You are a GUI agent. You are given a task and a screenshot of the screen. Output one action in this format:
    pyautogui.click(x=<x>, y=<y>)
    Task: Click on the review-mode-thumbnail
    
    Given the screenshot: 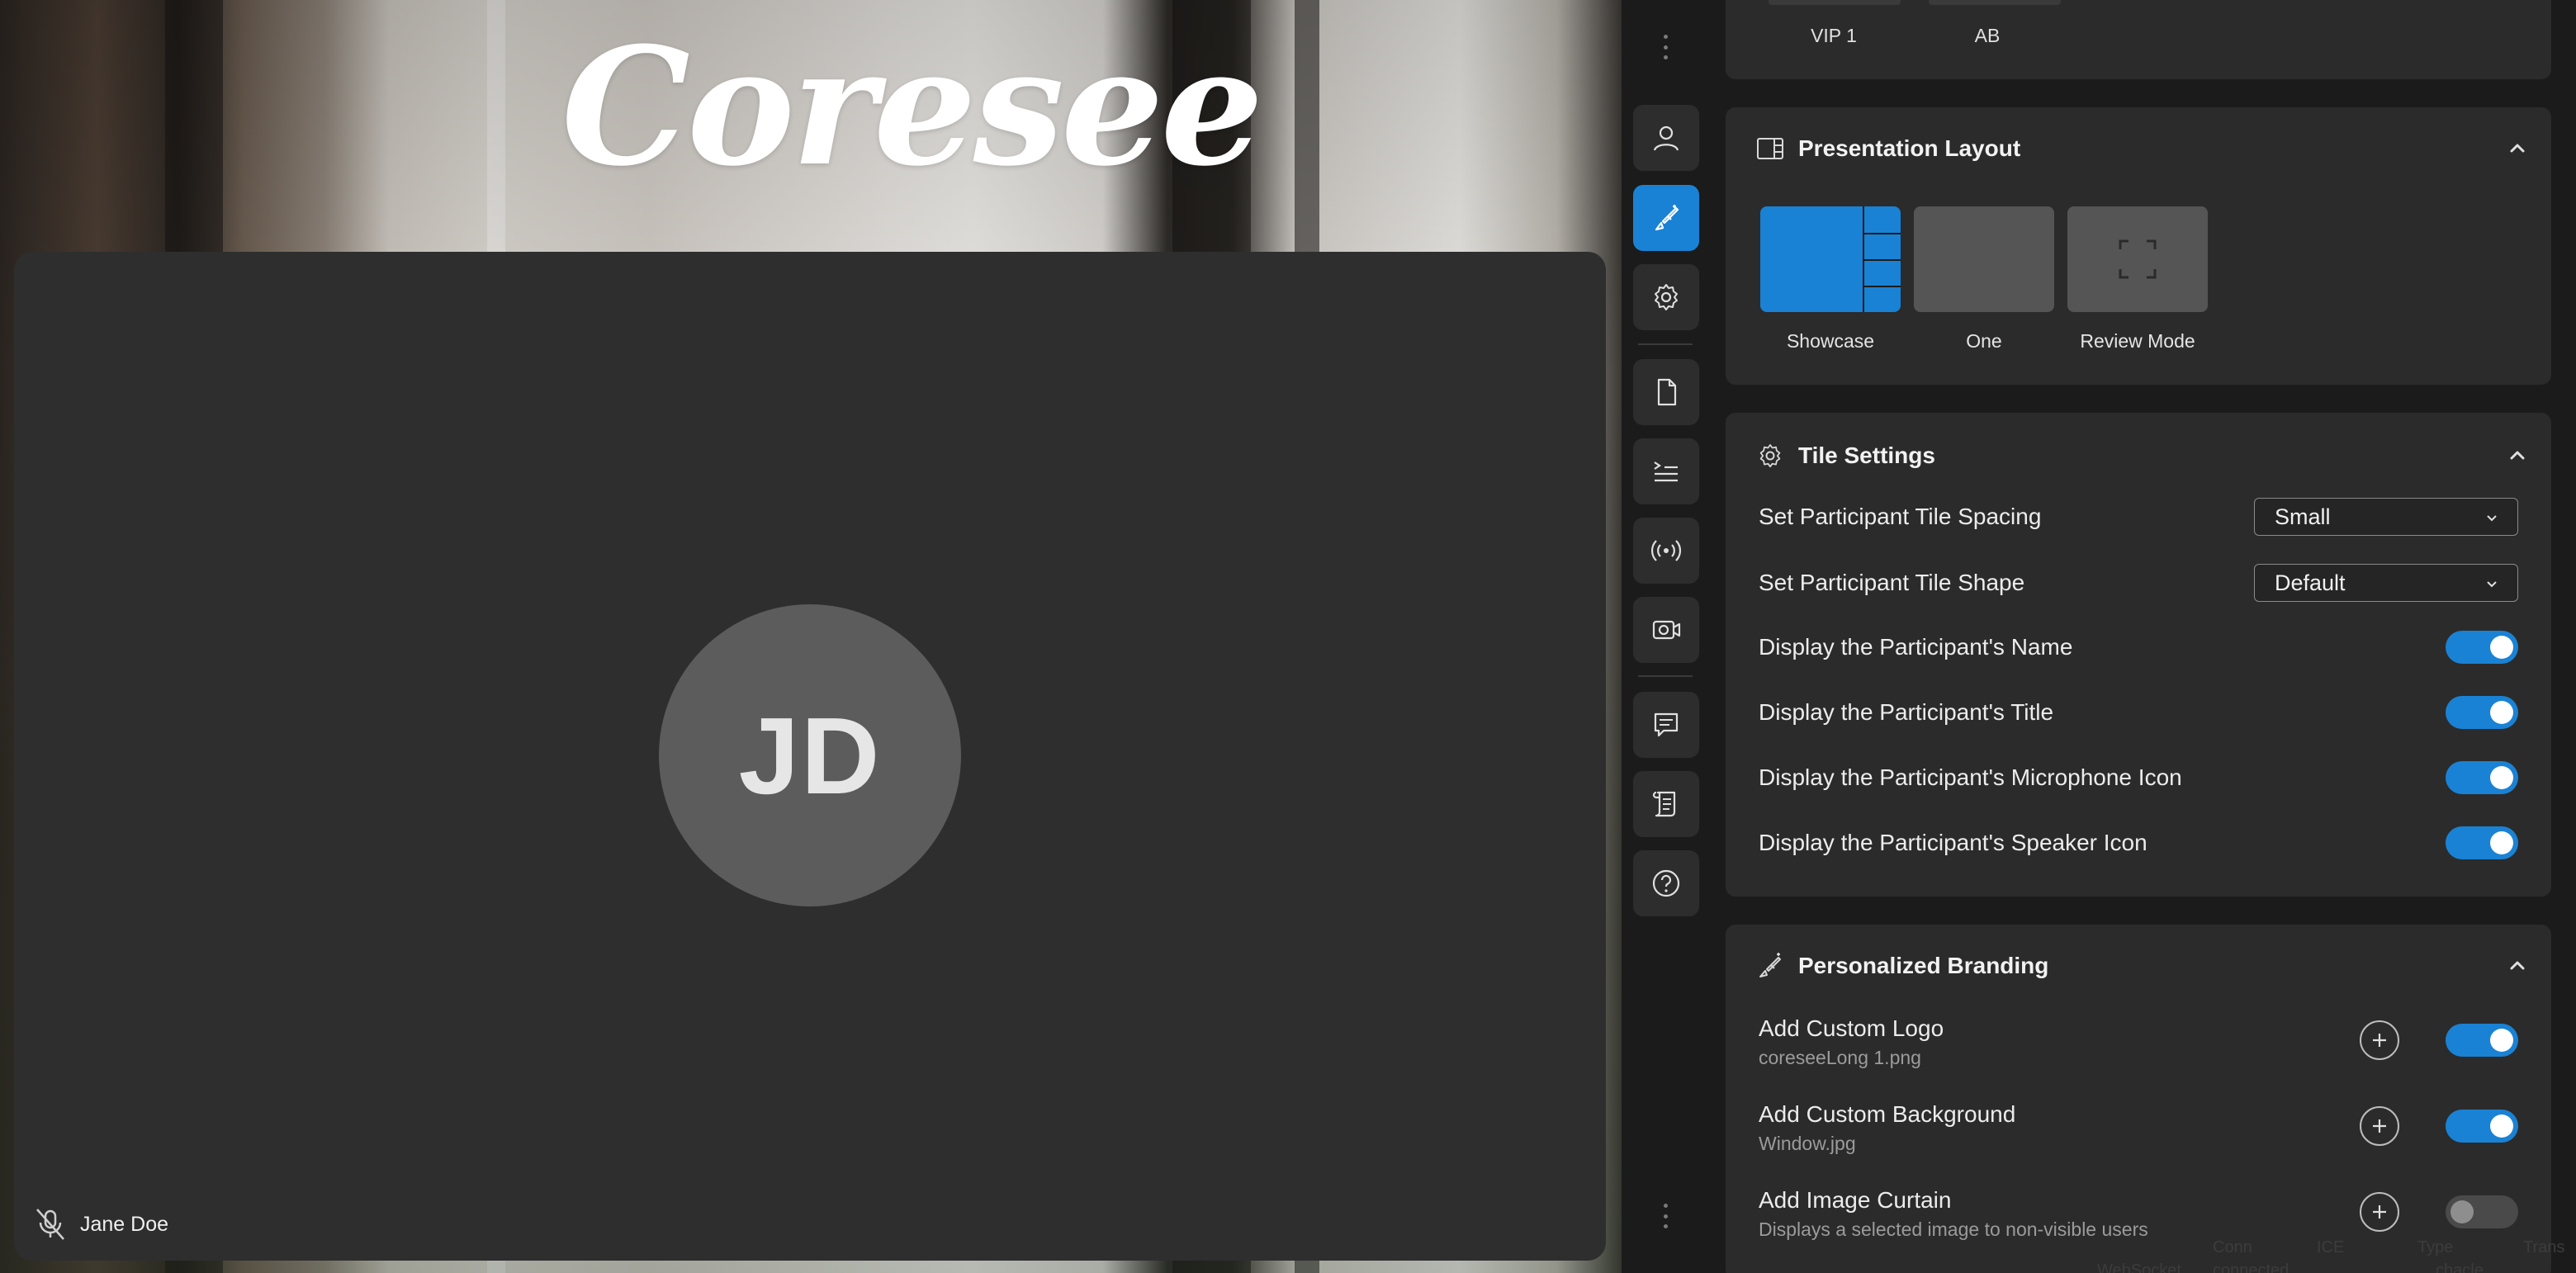 What is the action you would take?
    pyautogui.click(x=2137, y=259)
    